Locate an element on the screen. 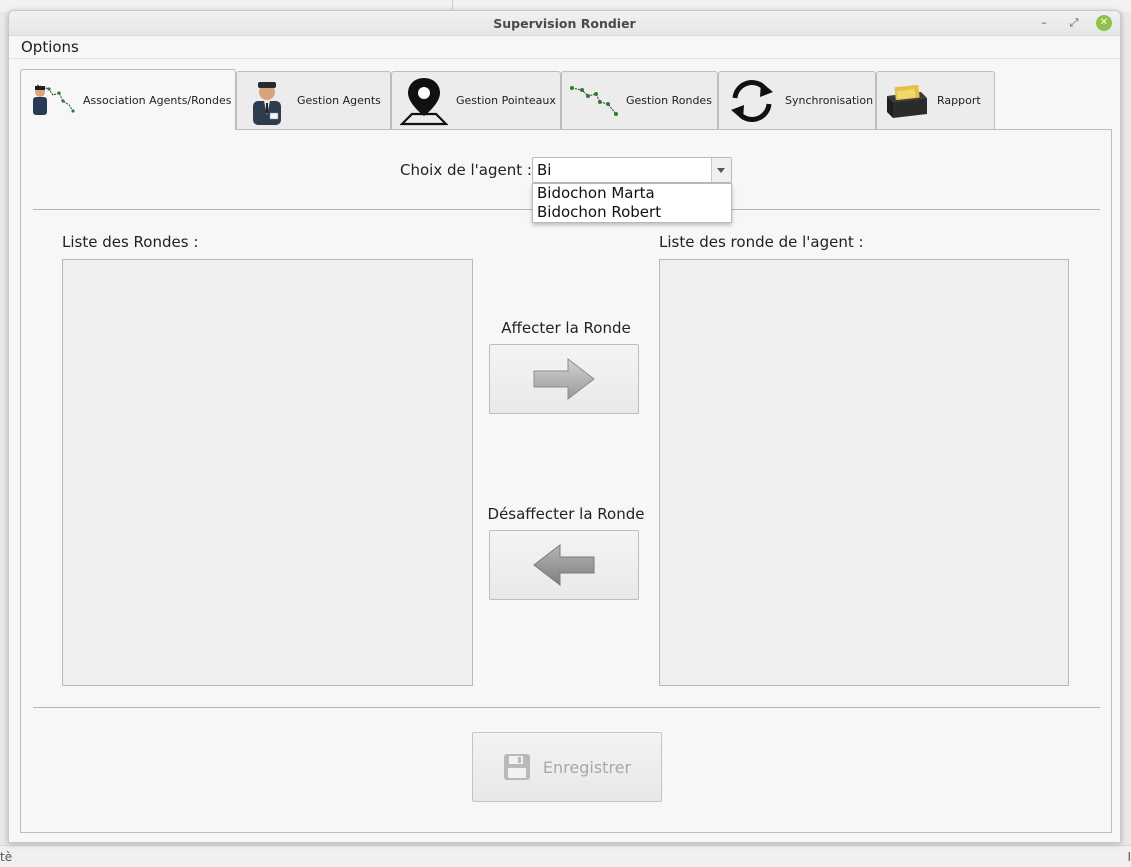  maximize-button: ⤢ is located at coordinates (1074, 23).